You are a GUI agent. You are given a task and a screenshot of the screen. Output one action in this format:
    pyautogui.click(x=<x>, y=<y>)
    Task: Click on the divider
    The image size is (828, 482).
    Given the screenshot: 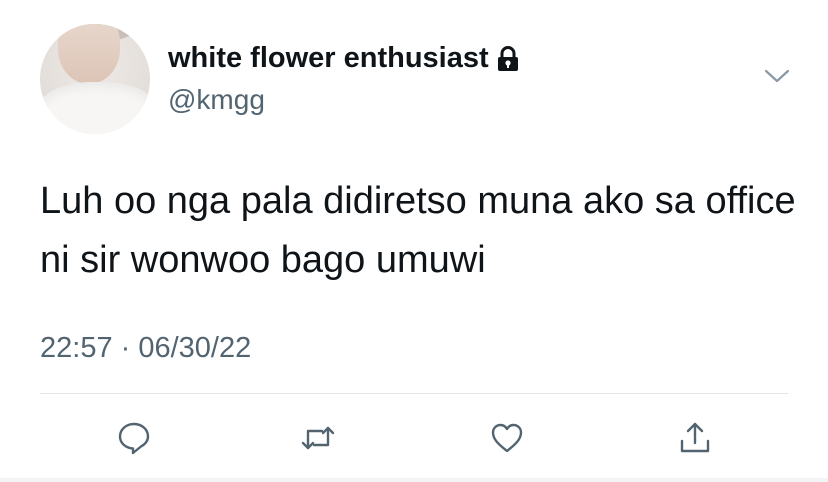 What is the action you would take?
    pyautogui.click(x=414, y=393)
    